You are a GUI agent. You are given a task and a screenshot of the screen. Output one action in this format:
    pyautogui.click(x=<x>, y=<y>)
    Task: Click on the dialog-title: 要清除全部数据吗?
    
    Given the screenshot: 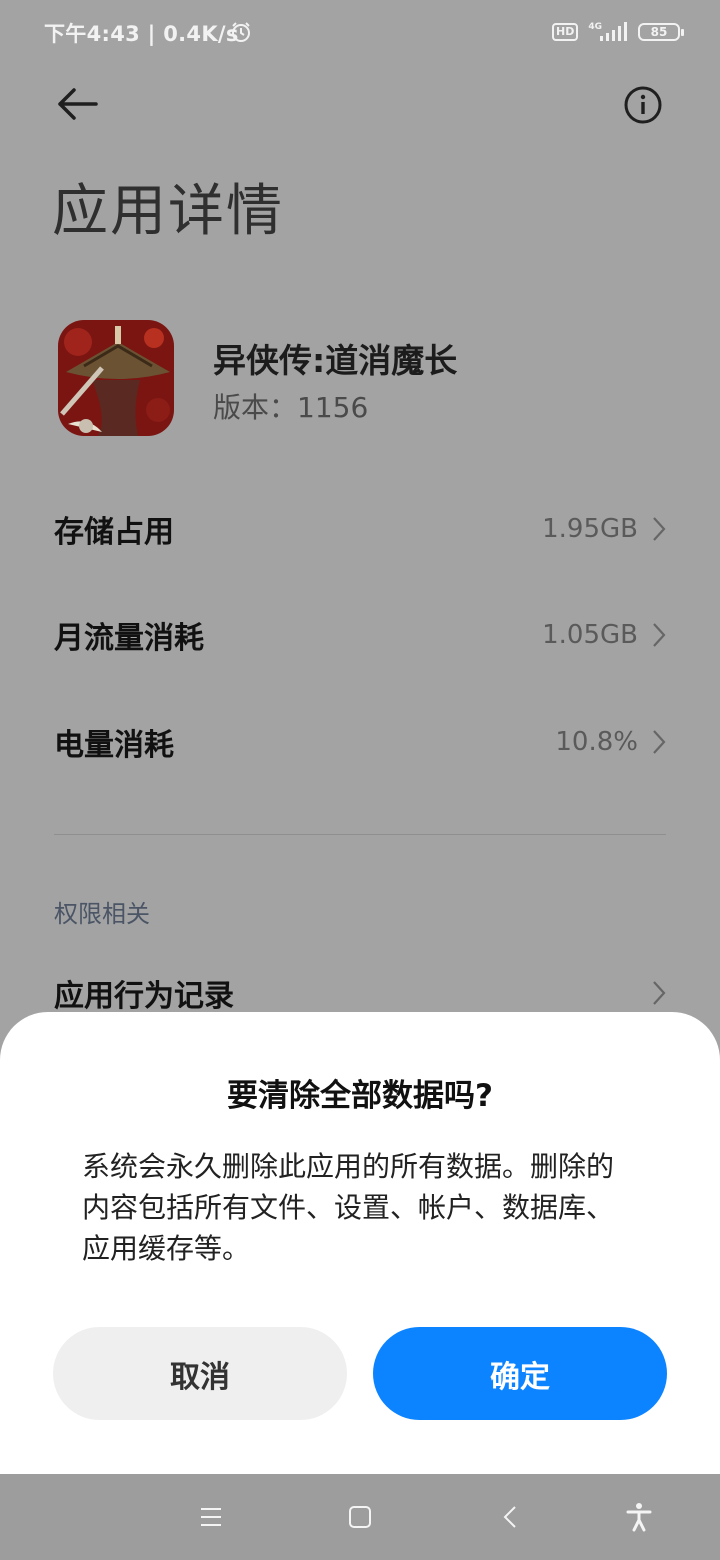 What is the action you would take?
    pyautogui.click(x=360, y=1096)
    